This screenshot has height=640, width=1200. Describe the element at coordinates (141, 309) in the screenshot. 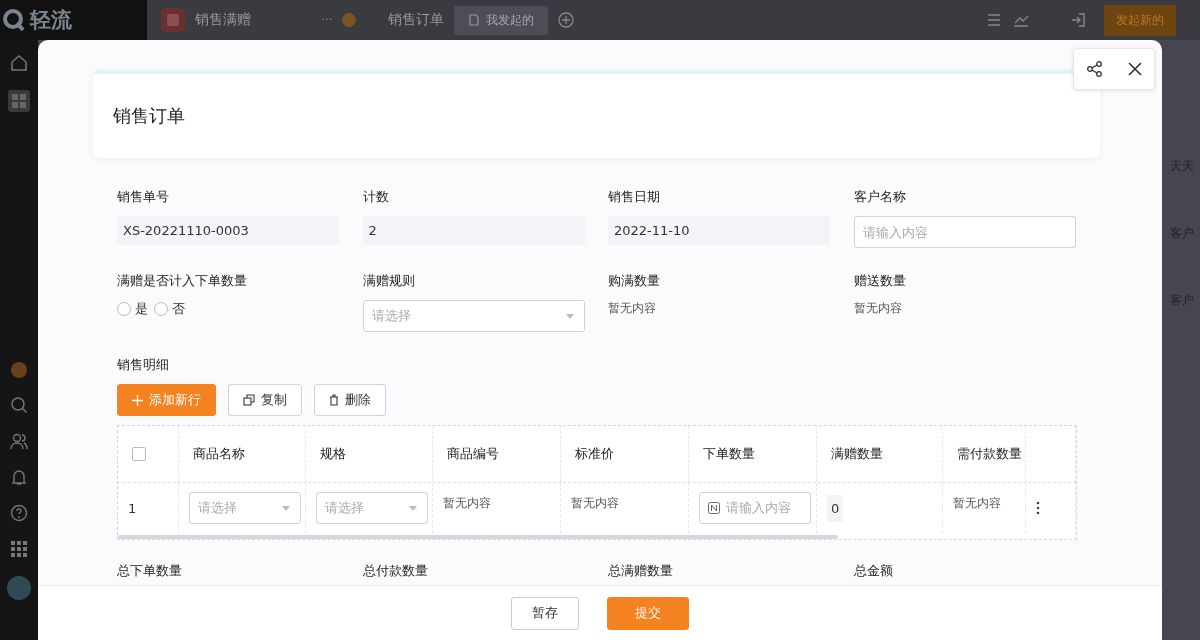

I see `radio-label: 是` at that location.